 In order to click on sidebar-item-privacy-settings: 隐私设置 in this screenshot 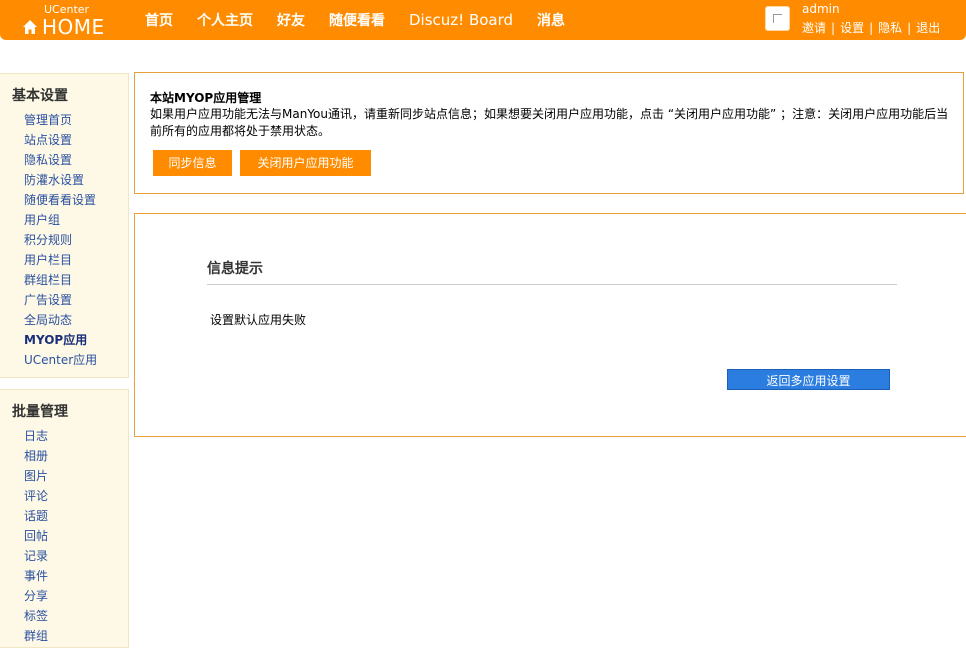, I will do `click(48, 160)`.